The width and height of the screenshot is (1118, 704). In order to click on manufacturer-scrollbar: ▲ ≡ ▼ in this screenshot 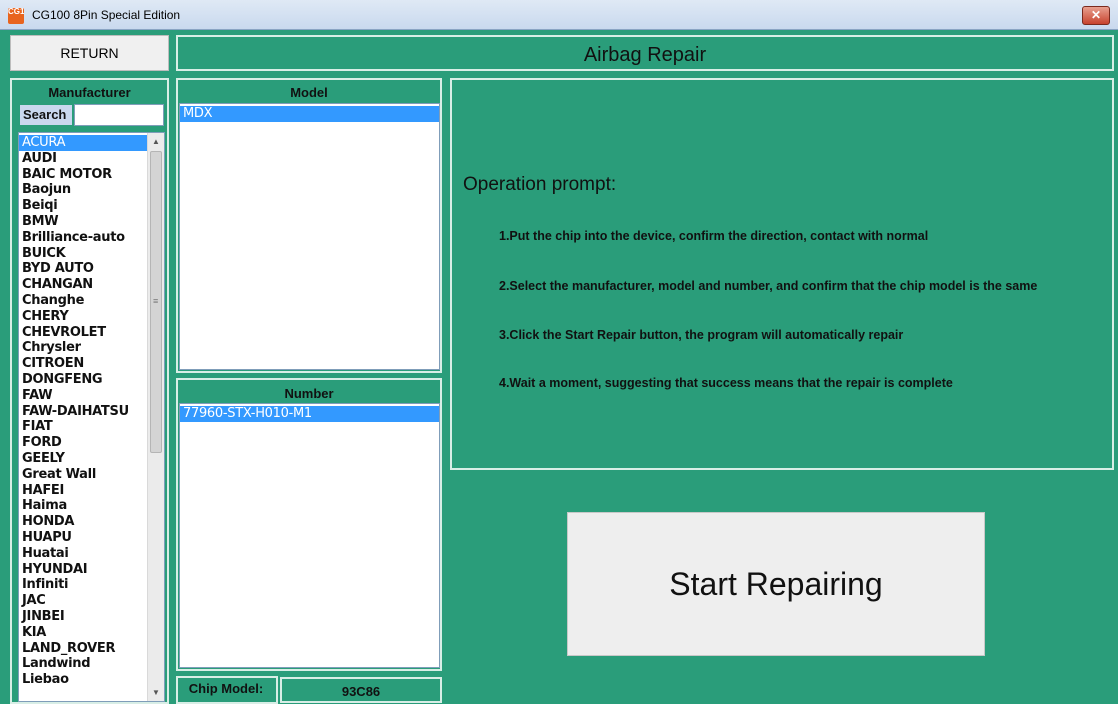, I will do `click(155, 417)`.